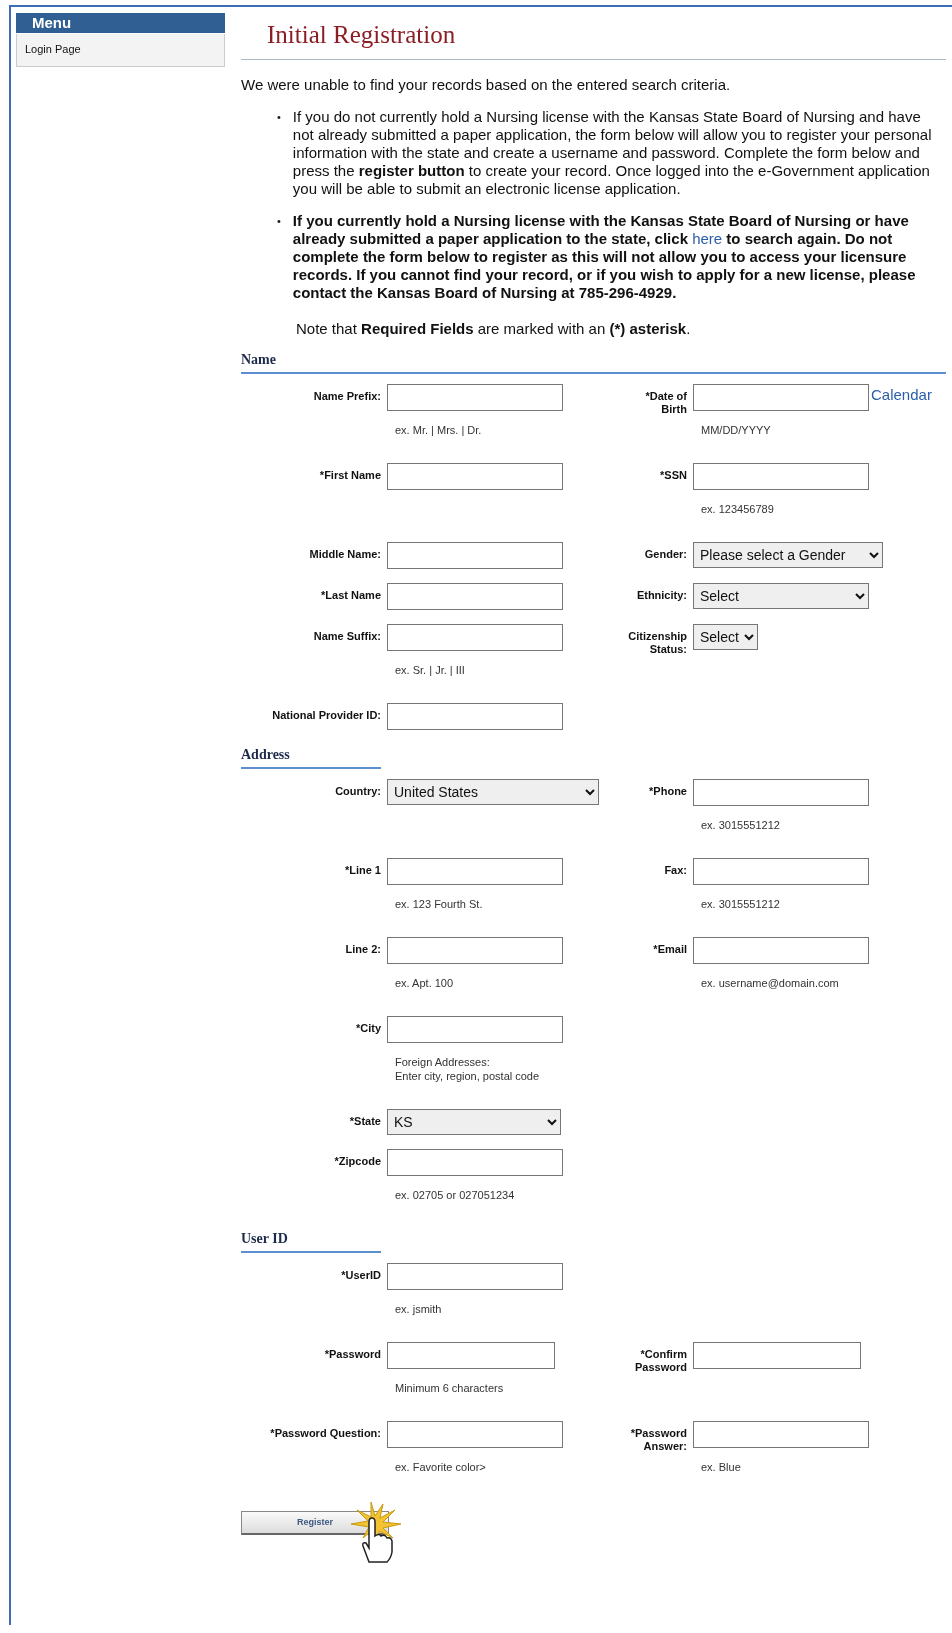  Describe the element at coordinates (665, 554) in the screenshot. I see `field-label: Gender:` at that location.